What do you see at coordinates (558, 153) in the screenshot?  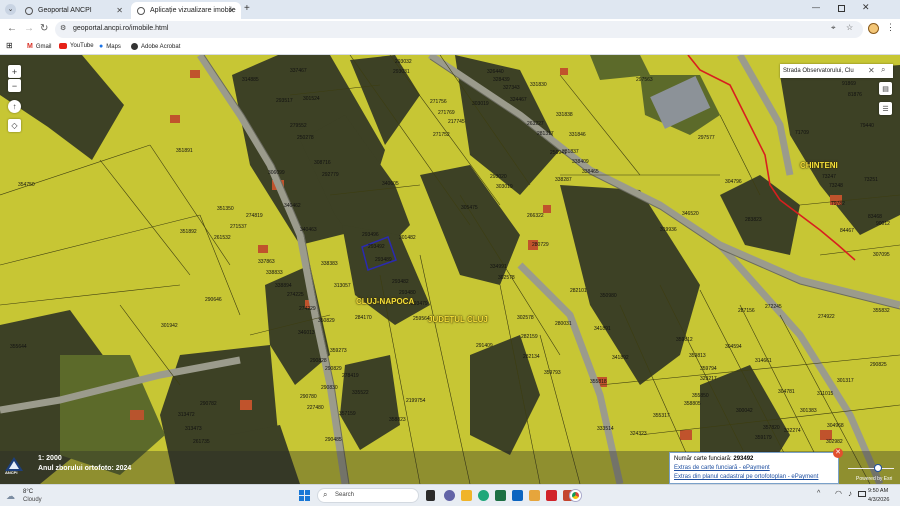 I see `parcel-number-label: 256941` at bounding box center [558, 153].